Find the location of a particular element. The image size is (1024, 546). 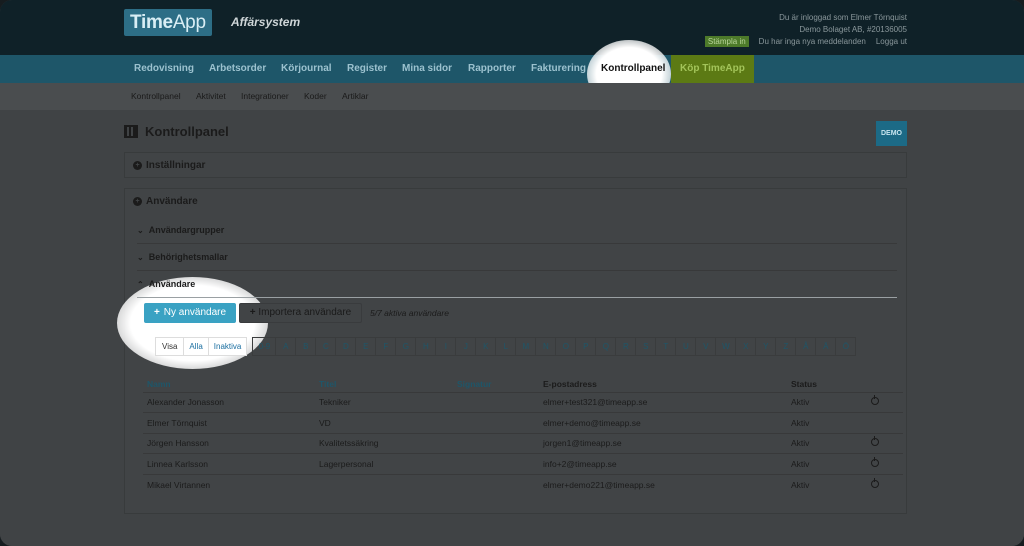

filter-letter: Ö is located at coordinates (846, 346).